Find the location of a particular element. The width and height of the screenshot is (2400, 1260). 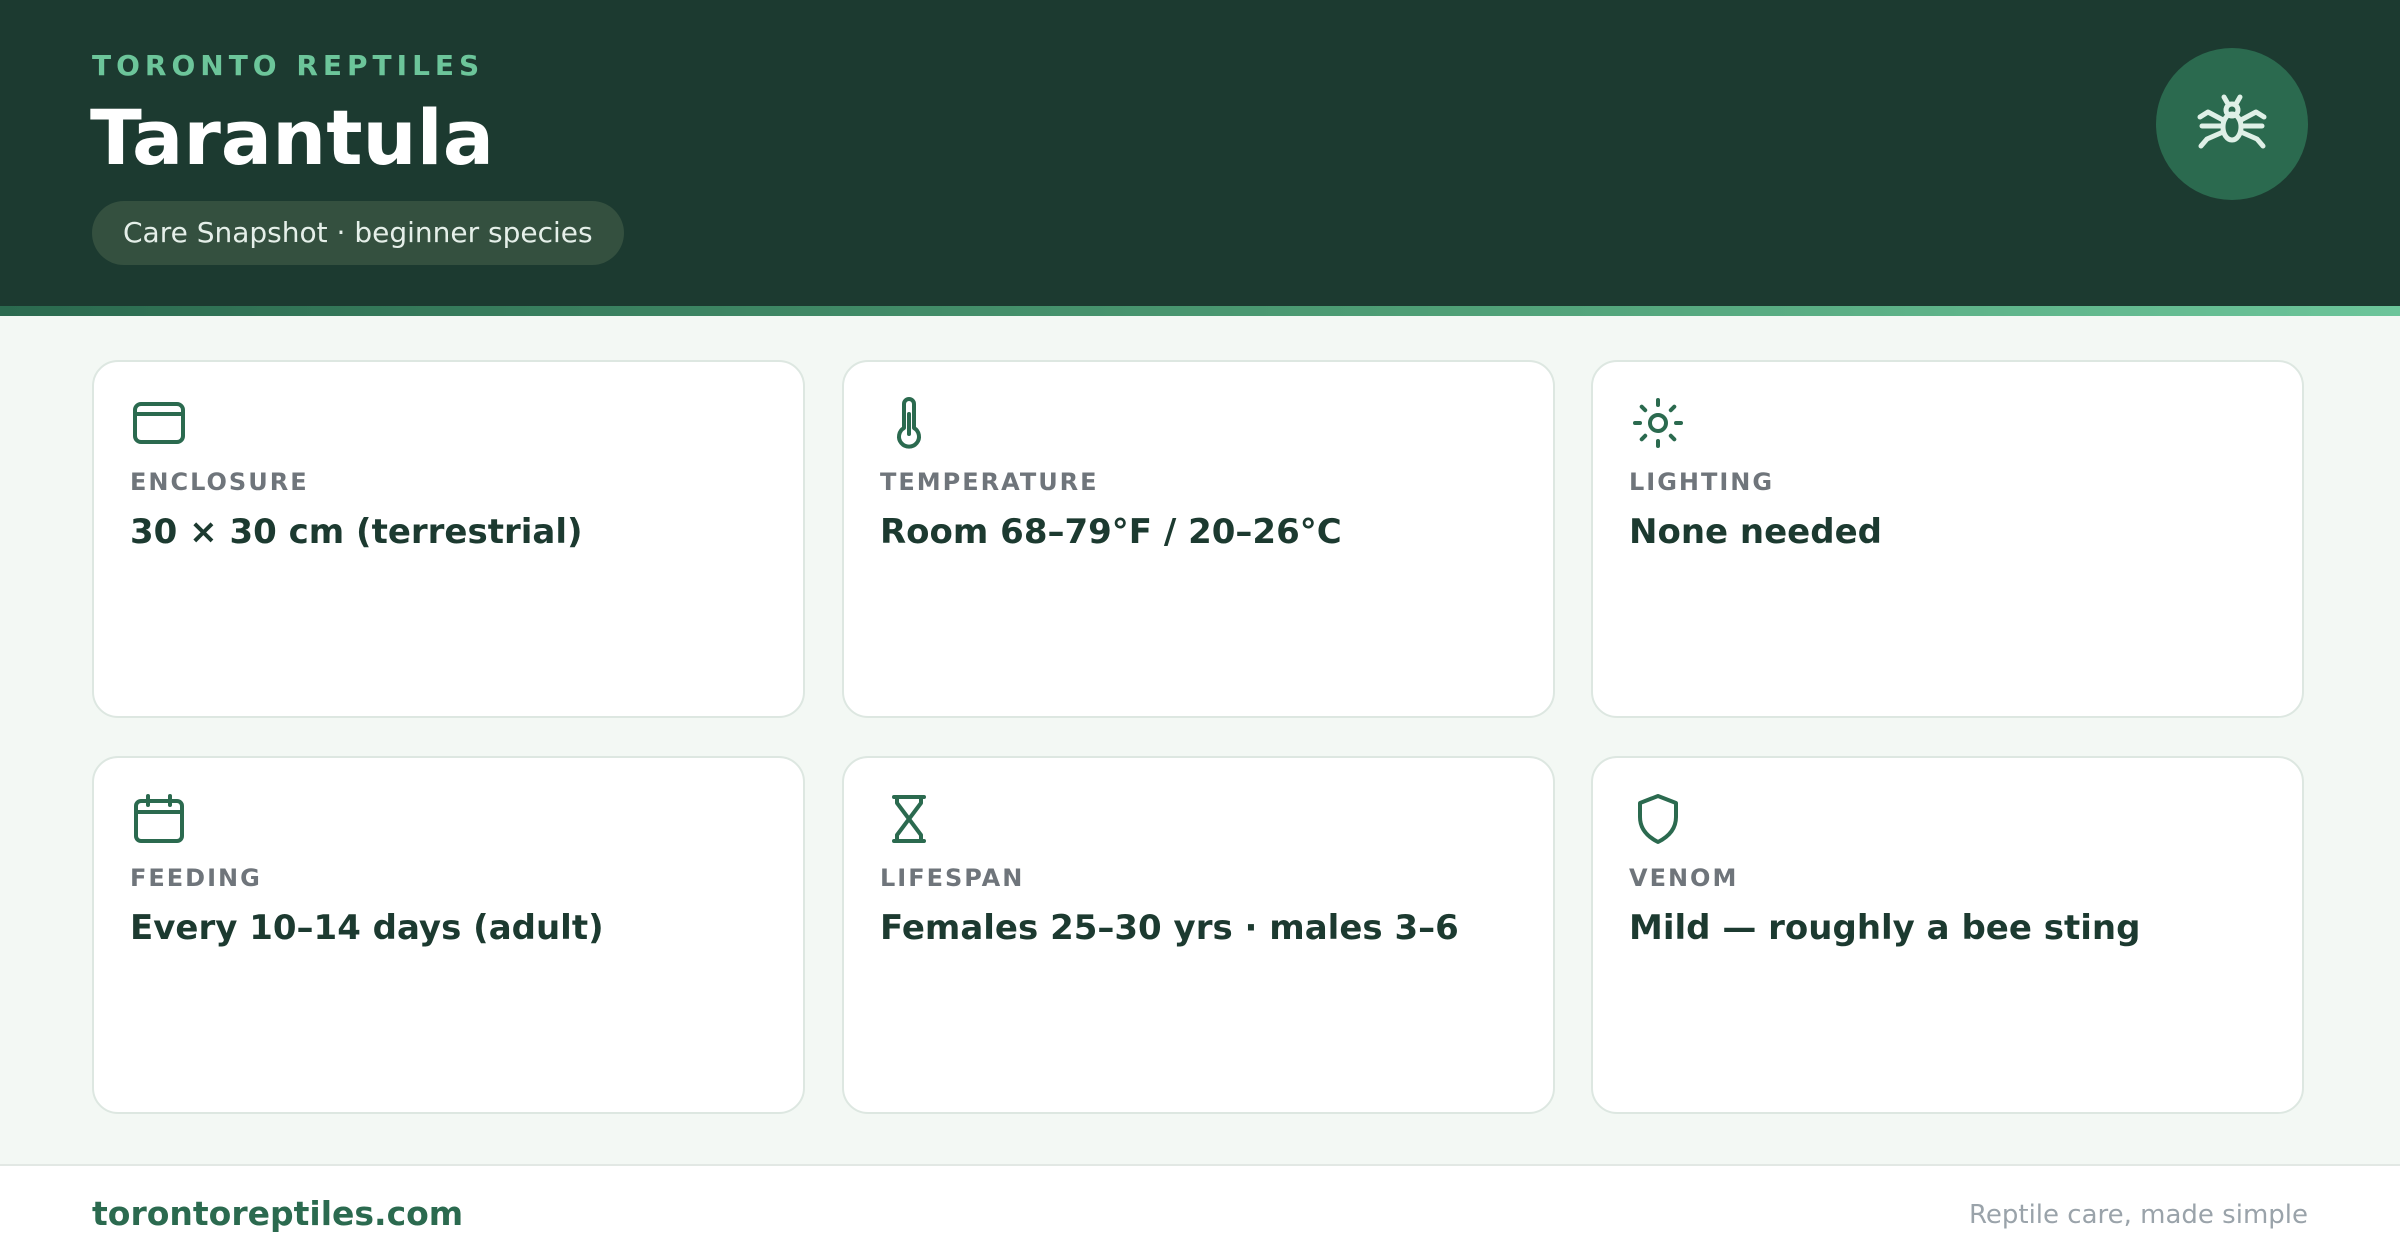

card-value: 30 × 30 cm (terrestrial) is located at coordinates (356, 532).